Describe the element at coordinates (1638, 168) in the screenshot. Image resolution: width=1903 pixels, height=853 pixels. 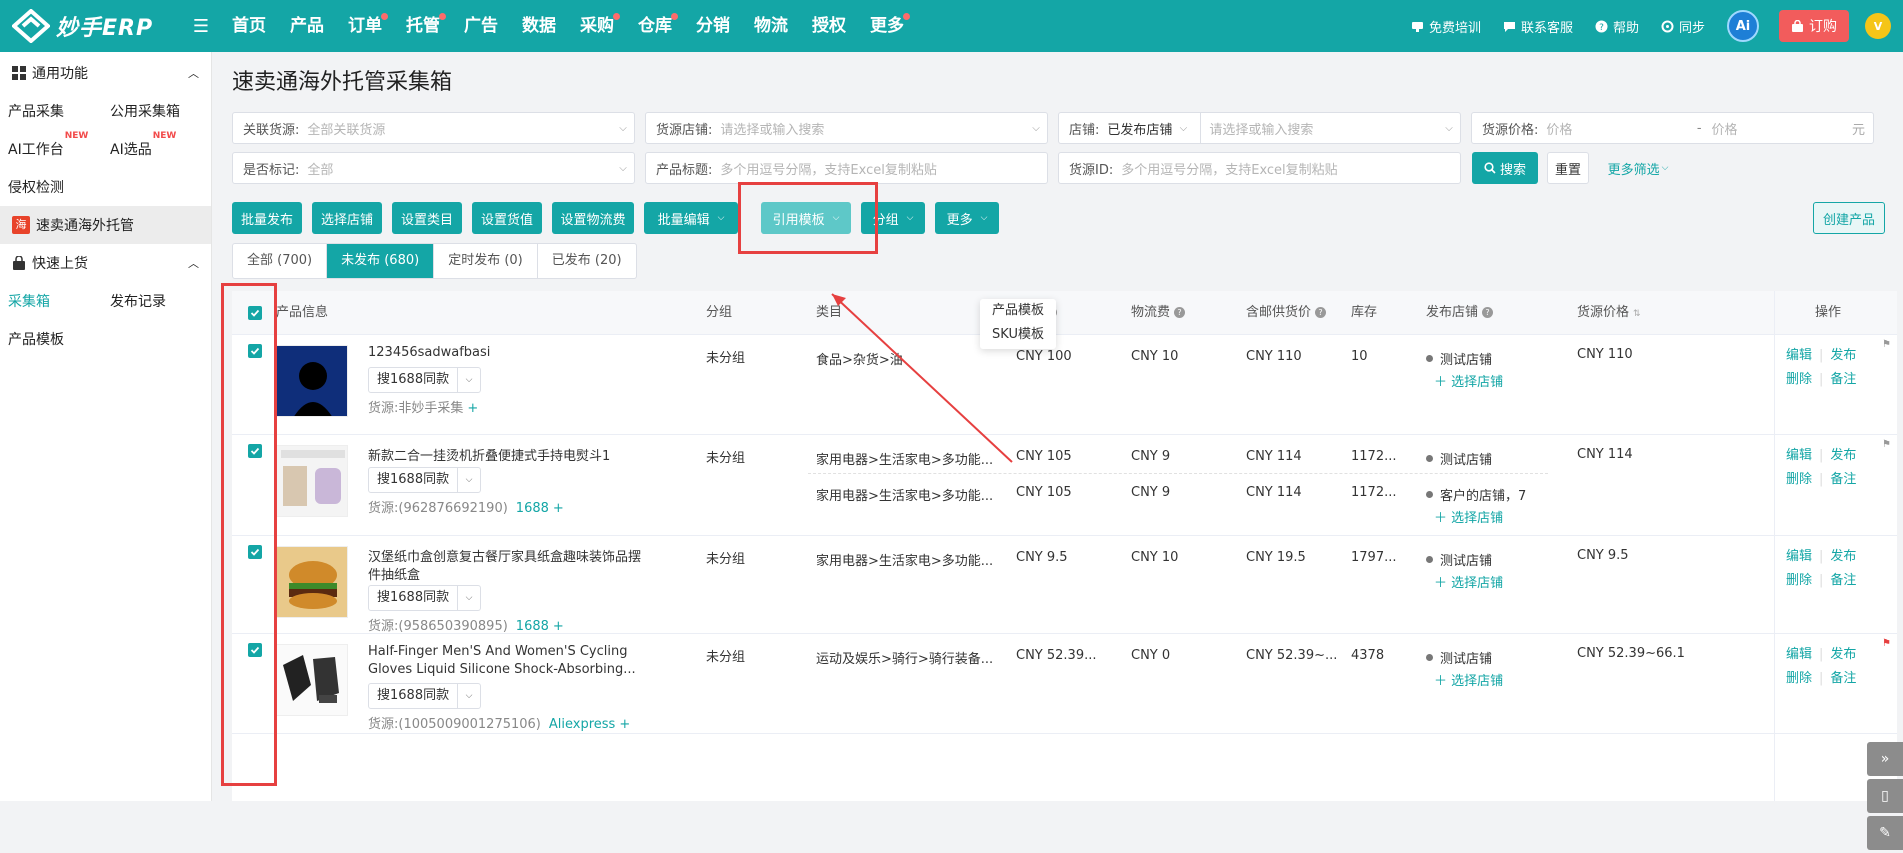
I see `more-filters-link: 更多筛选 ⌵` at that location.